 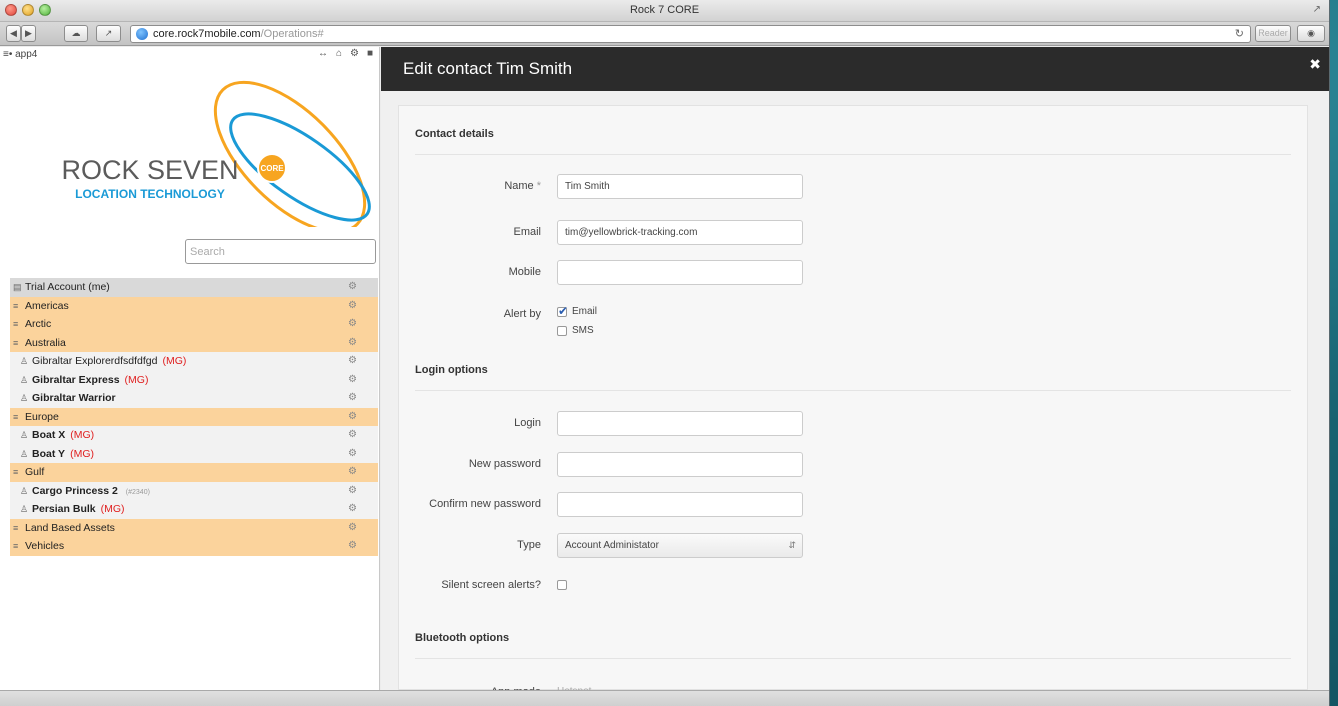 What do you see at coordinates (47, 305) in the screenshot?
I see `tree-item-label: Americas` at bounding box center [47, 305].